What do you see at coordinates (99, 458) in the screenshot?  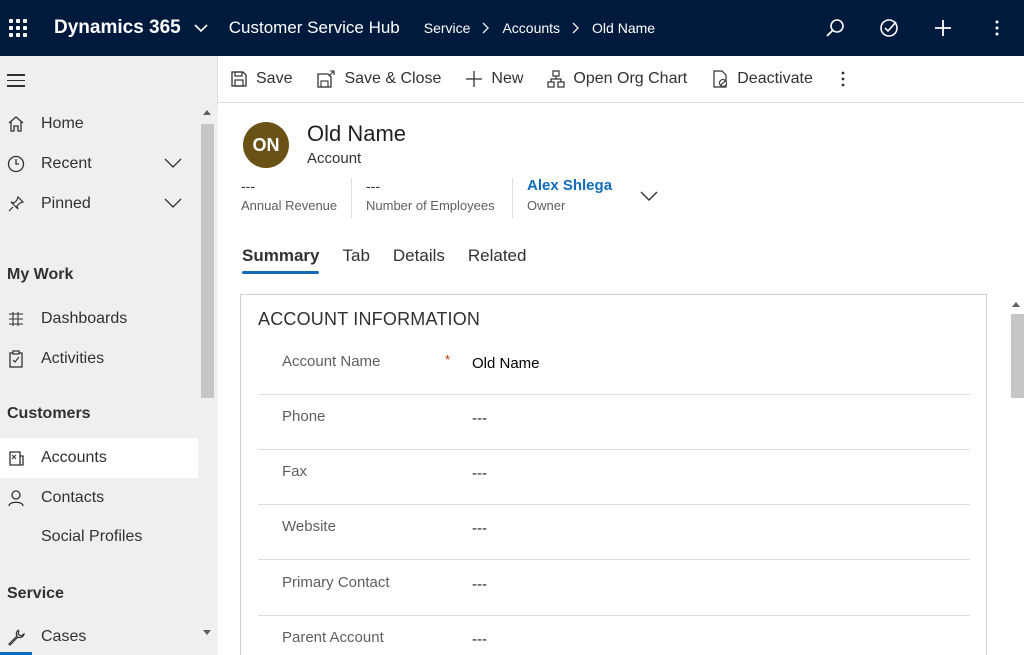 I see `sidebar-item-accounts: Accounts` at bounding box center [99, 458].